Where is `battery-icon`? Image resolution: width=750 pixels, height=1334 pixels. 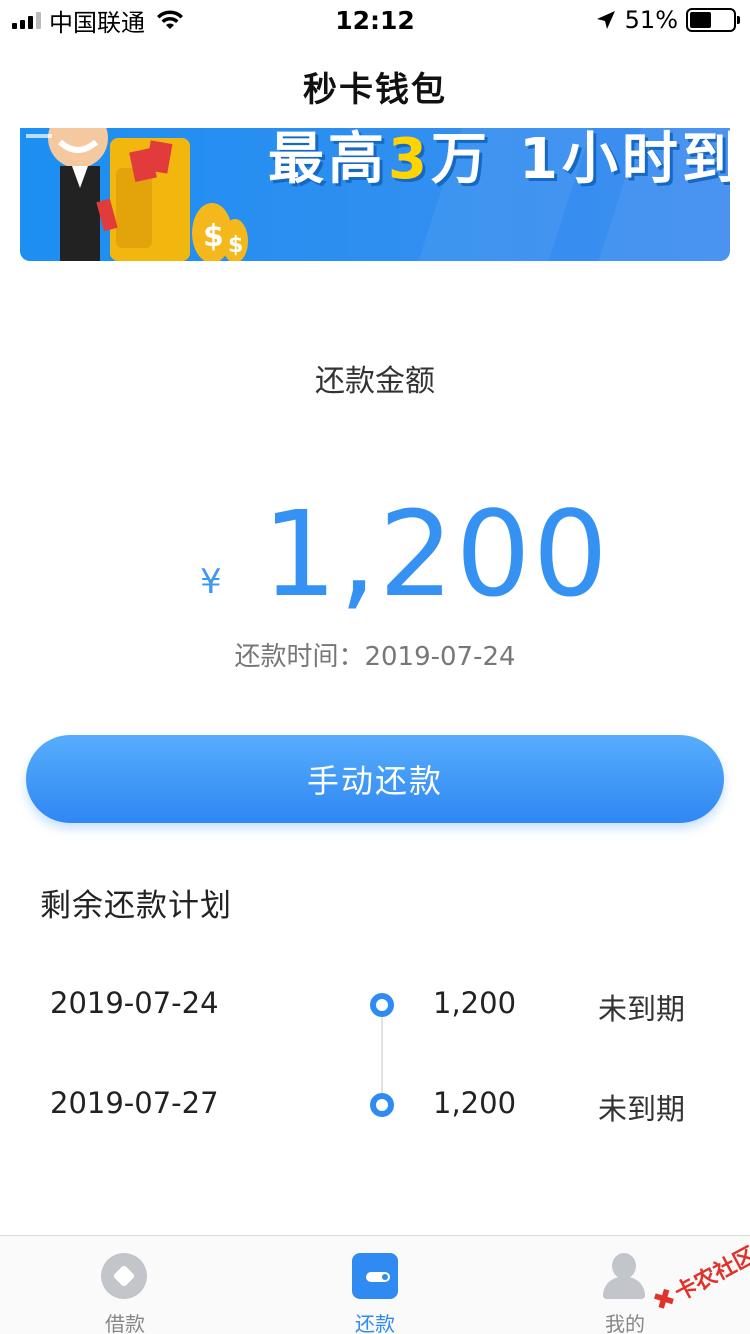 battery-icon is located at coordinates (713, 20).